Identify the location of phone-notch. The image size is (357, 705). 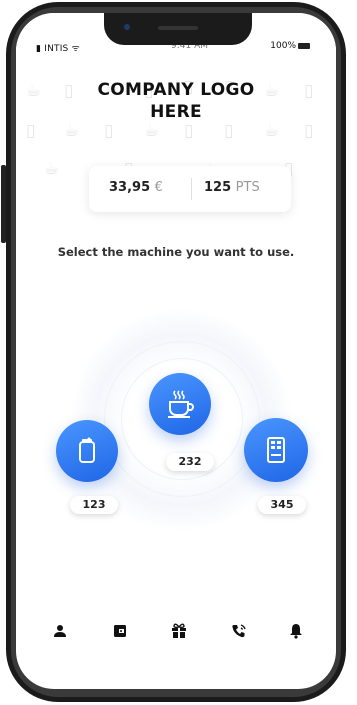
(178, 29).